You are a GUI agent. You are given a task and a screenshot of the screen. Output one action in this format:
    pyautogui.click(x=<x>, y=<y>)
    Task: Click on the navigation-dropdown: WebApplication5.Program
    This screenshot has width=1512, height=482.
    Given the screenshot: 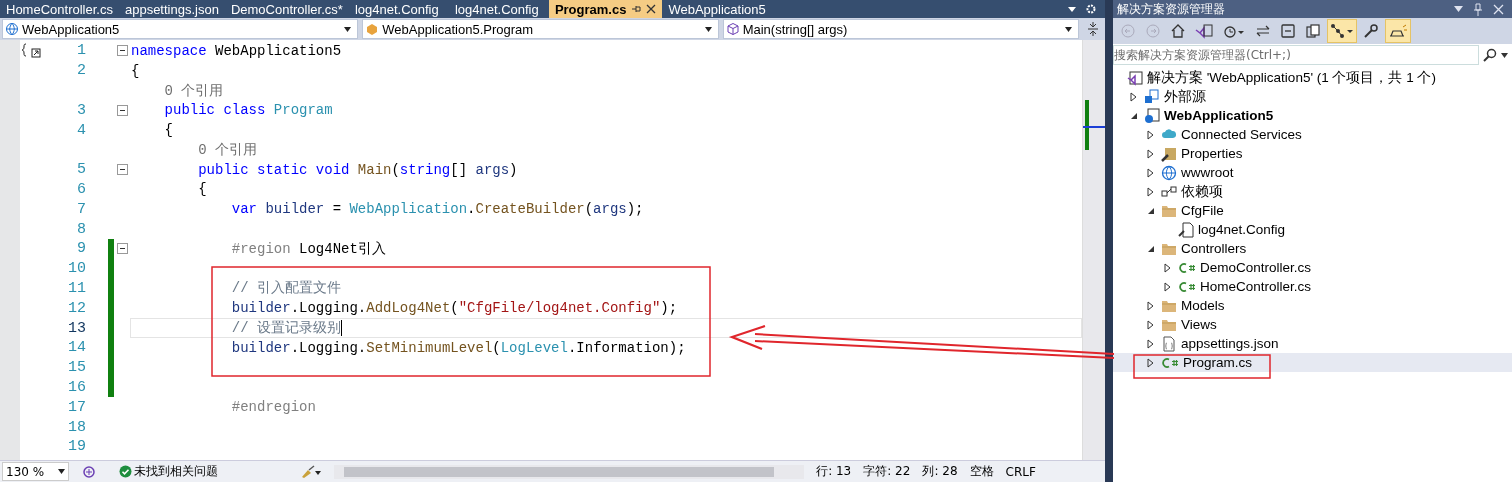 What is the action you would take?
    pyautogui.click(x=540, y=29)
    